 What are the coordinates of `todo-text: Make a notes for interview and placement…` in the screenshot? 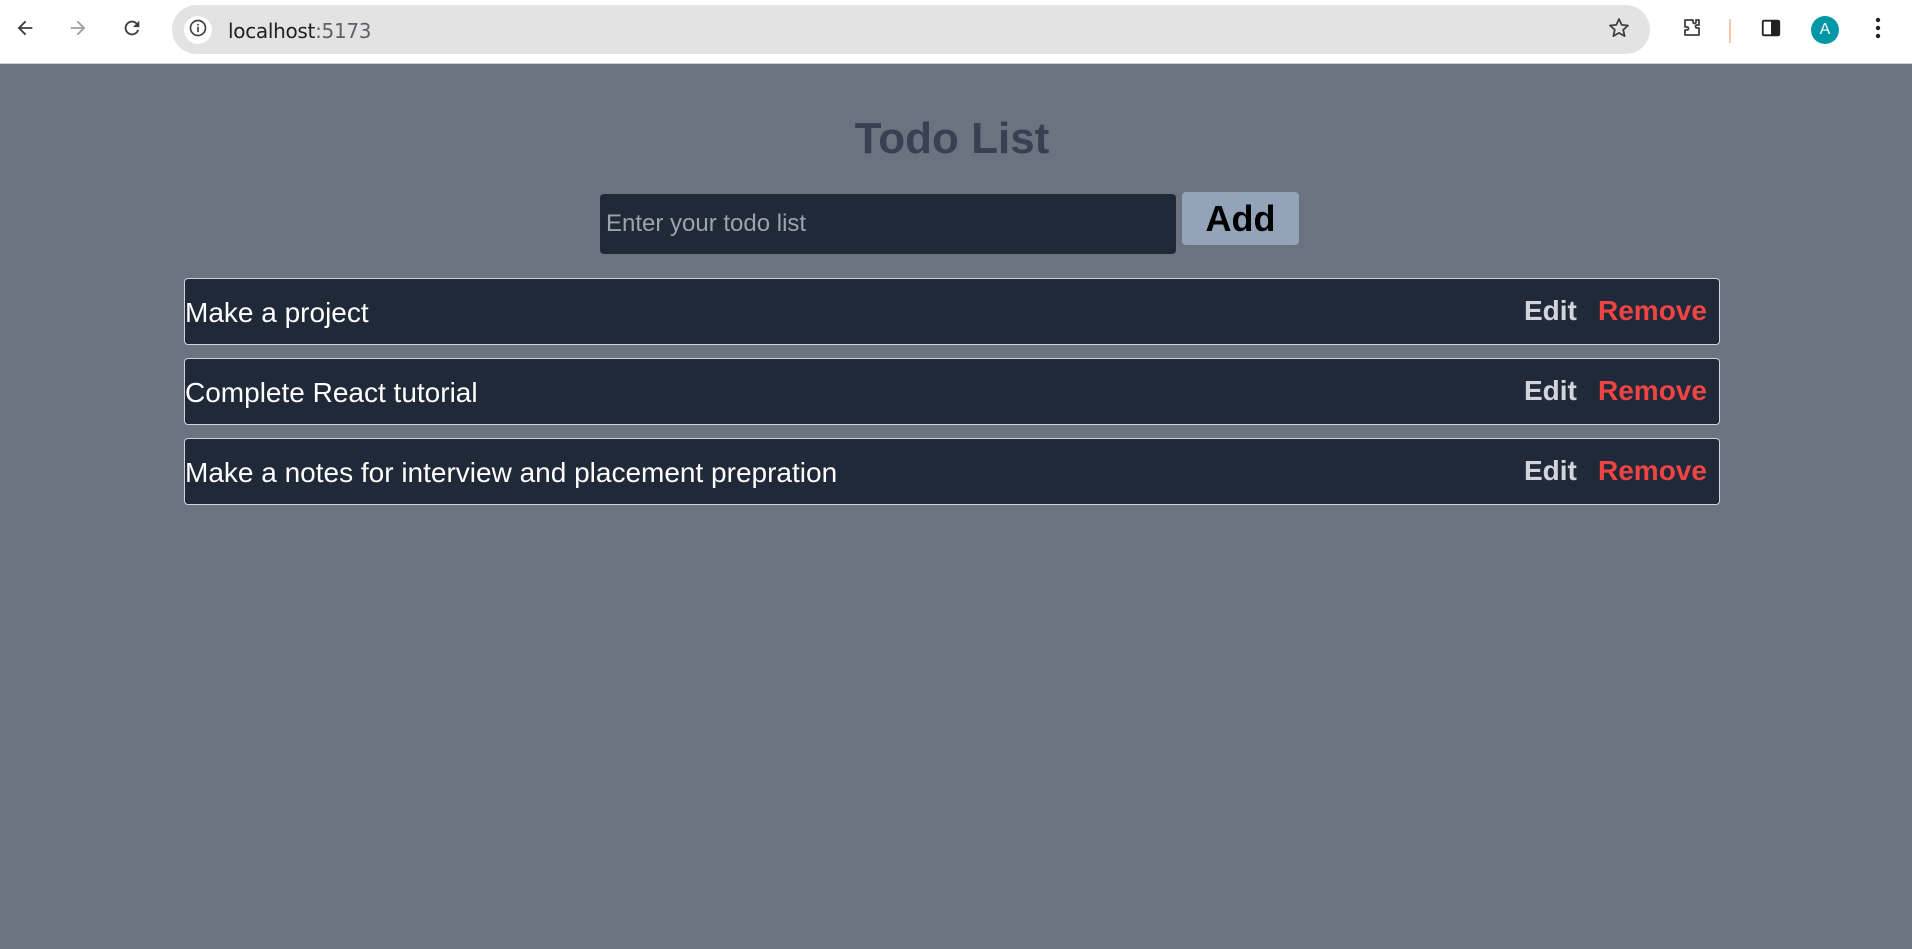 It's located at (511, 472).